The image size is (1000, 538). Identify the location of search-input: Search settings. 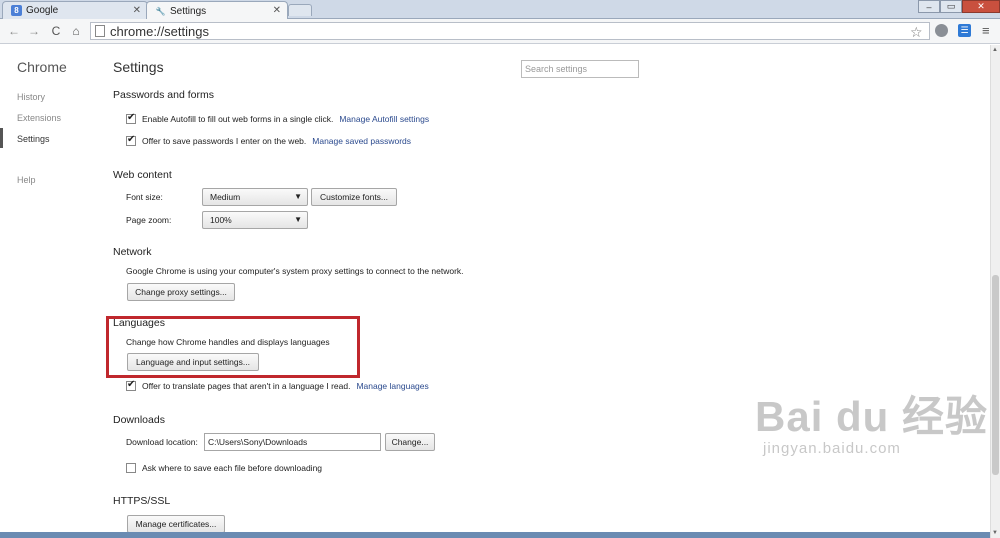
(580, 69).